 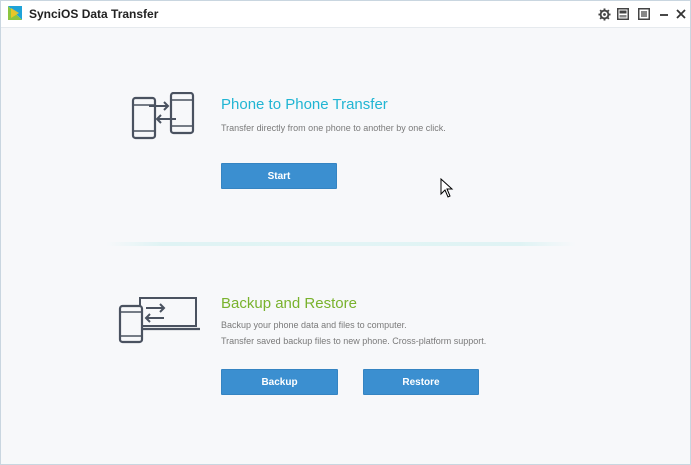 I want to click on section-divider, so click(x=341, y=244).